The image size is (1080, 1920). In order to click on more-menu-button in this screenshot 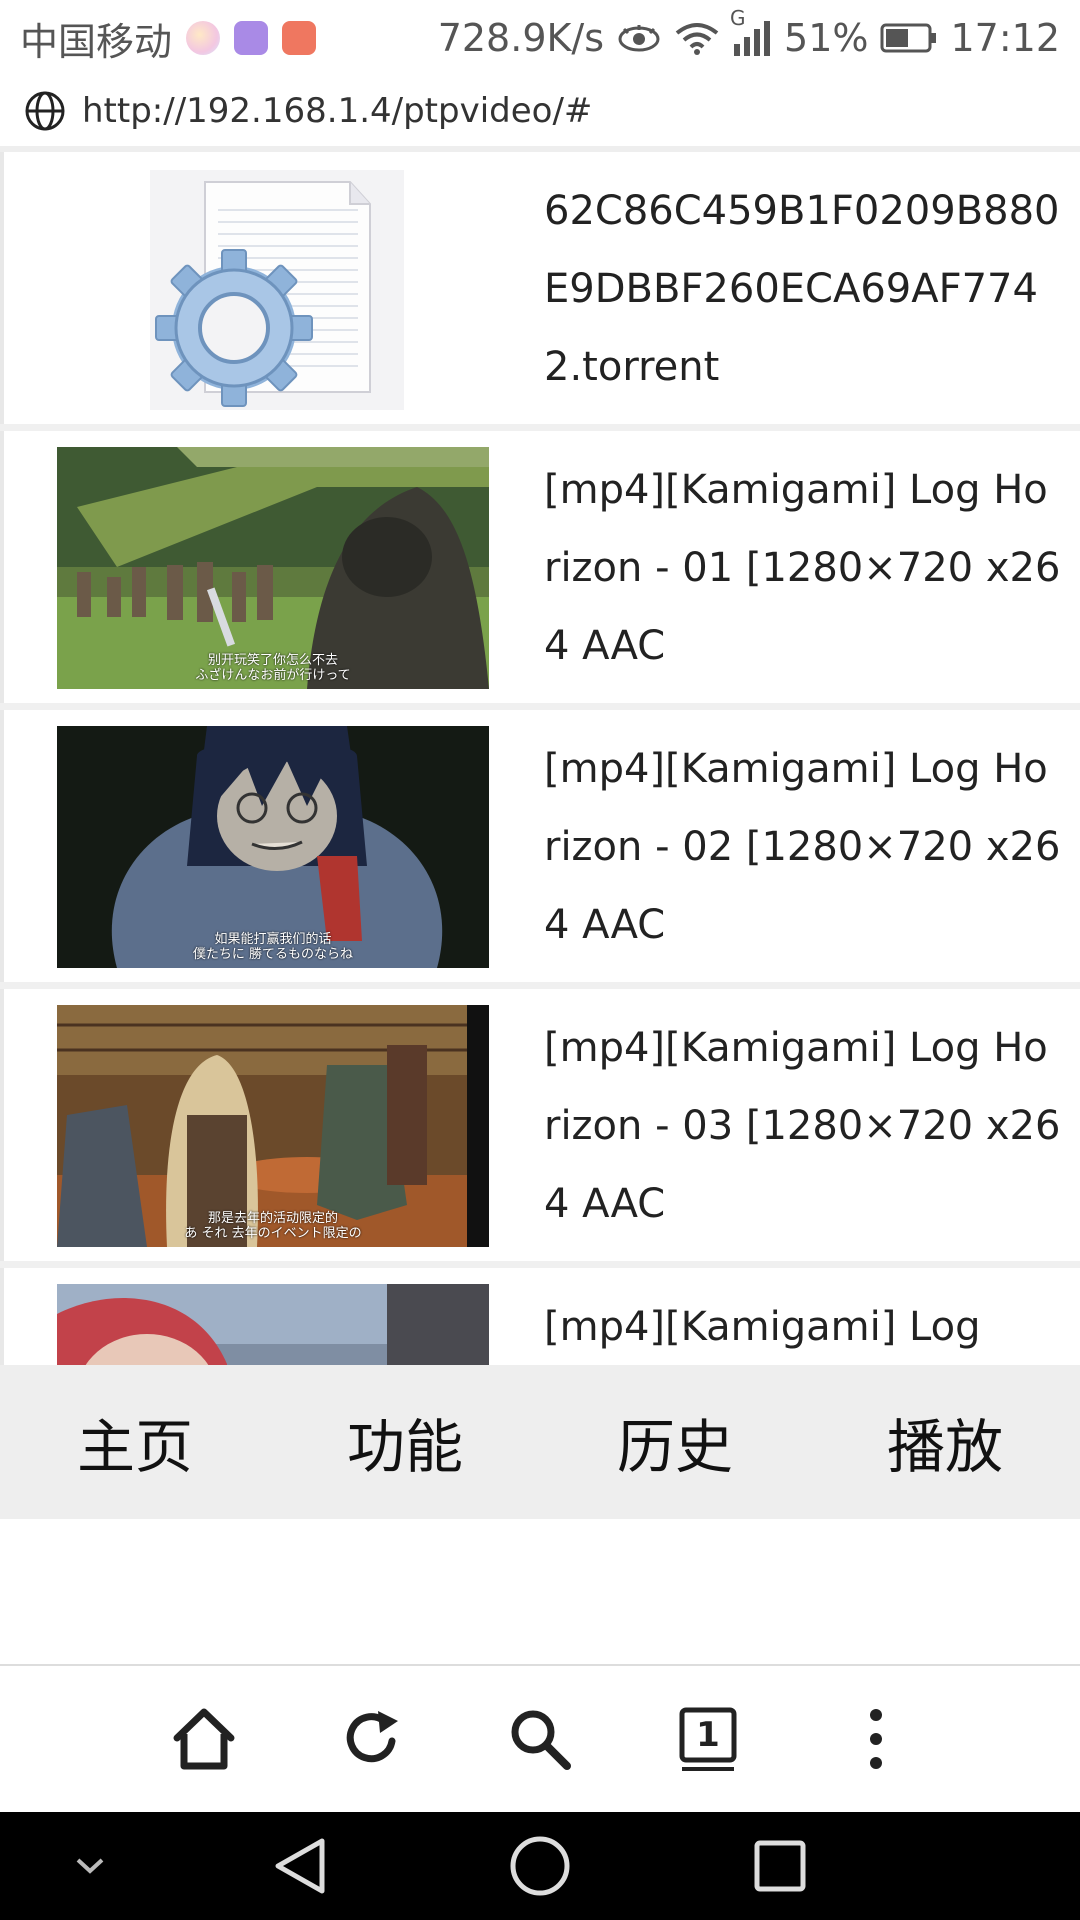, I will do `click(876, 1739)`.